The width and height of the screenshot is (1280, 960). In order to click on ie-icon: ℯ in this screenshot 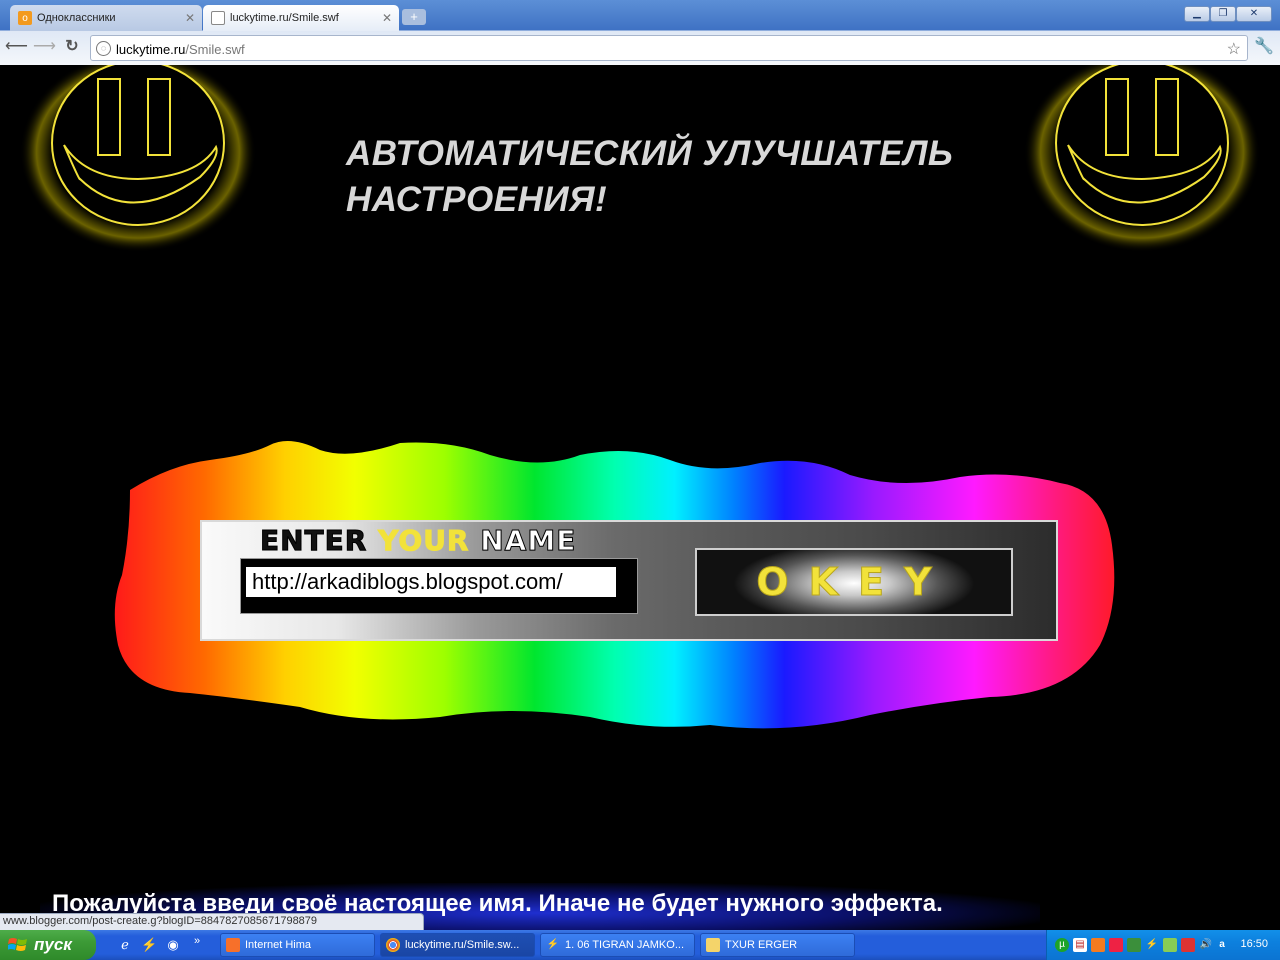, I will do `click(125, 945)`.